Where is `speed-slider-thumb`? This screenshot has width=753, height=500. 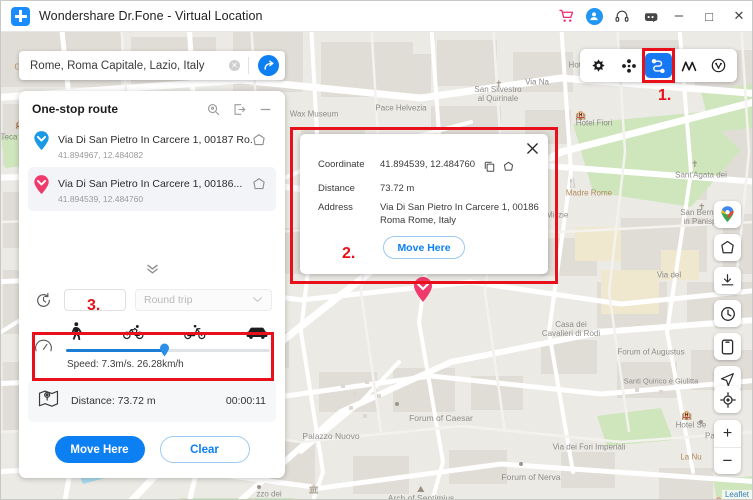
speed-slider-thumb is located at coordinates (164, 350).